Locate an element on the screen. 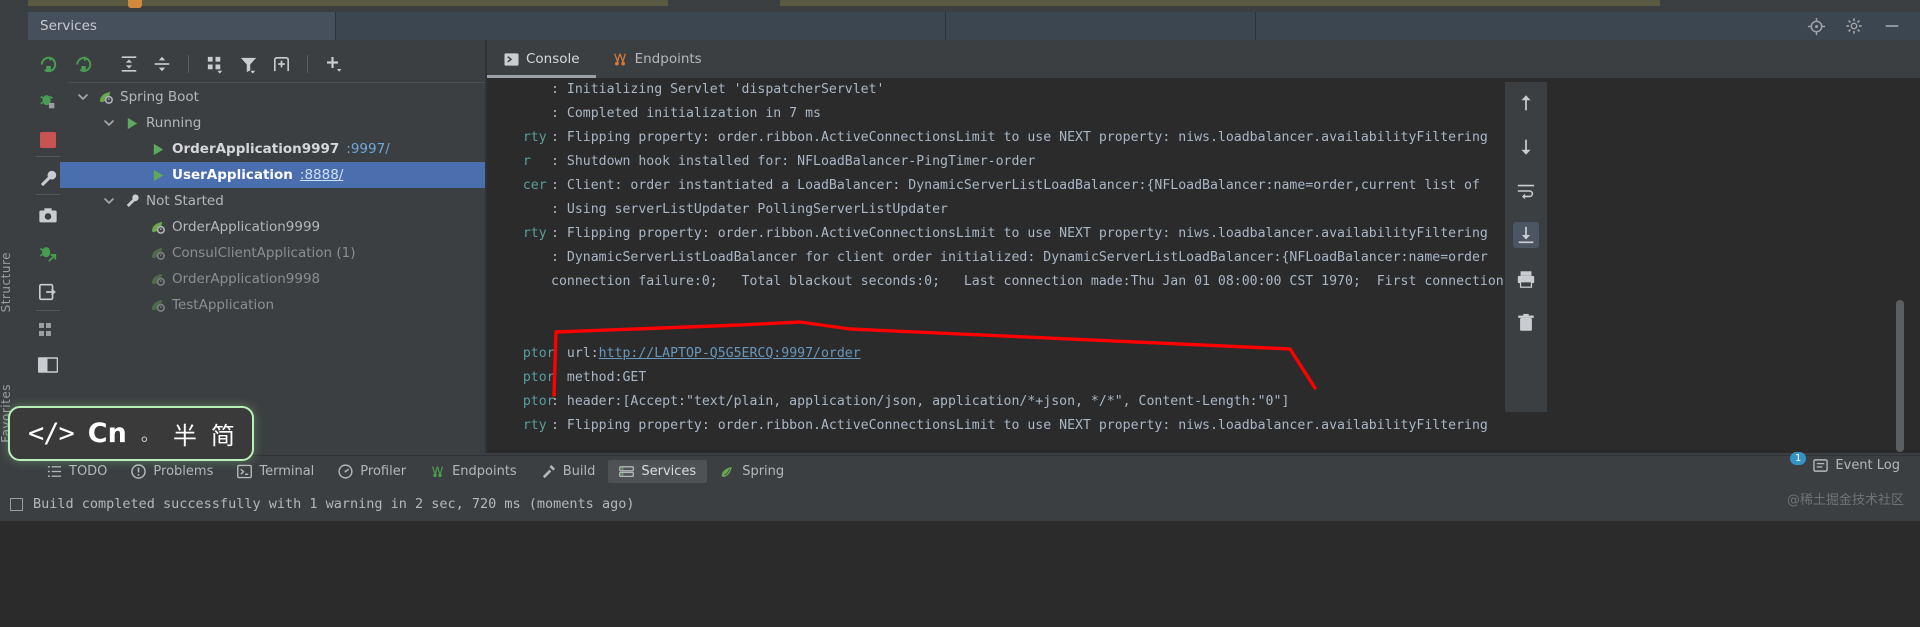  profiler-icon is located at coordinates (345, 471).